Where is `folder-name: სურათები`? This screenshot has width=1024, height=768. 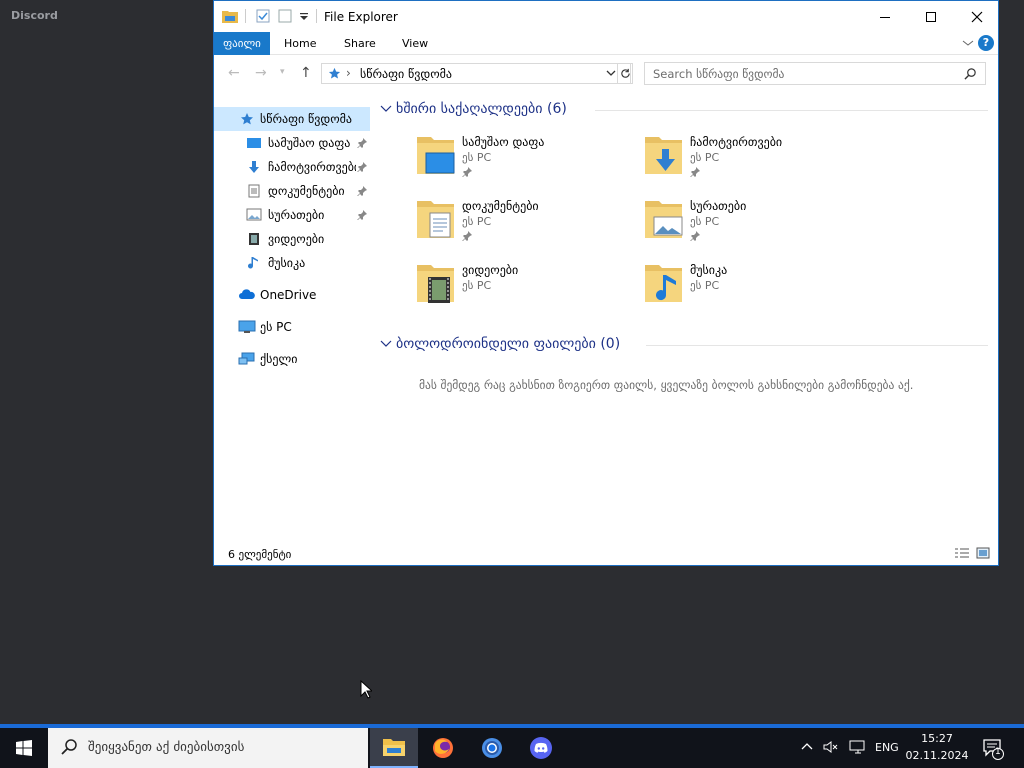 folder-name: სურათები is located at coordinates (718, 206).